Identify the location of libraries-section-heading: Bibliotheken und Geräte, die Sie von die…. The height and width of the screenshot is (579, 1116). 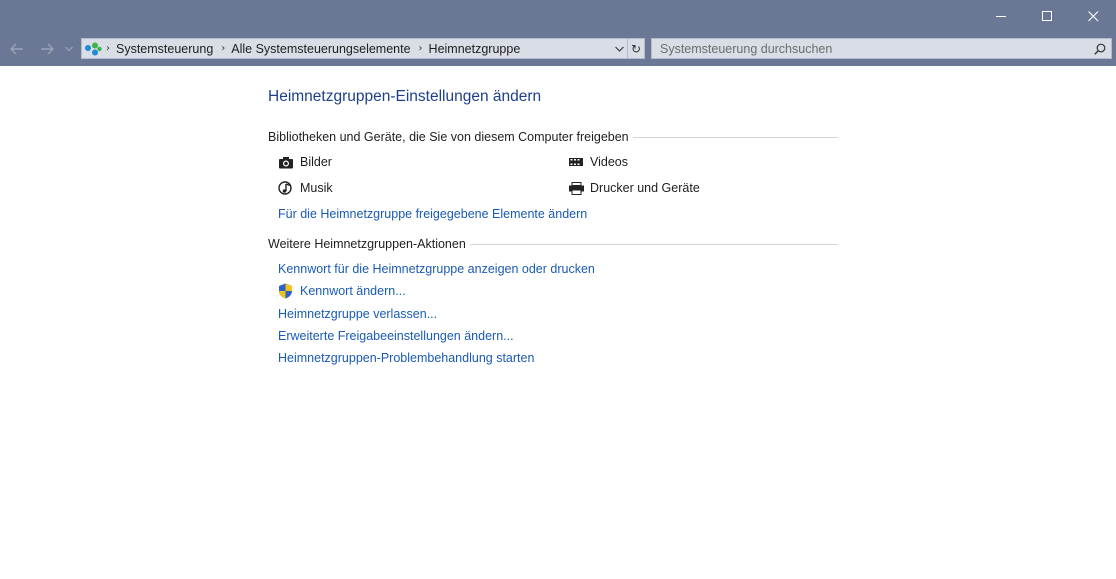
(553, 137).